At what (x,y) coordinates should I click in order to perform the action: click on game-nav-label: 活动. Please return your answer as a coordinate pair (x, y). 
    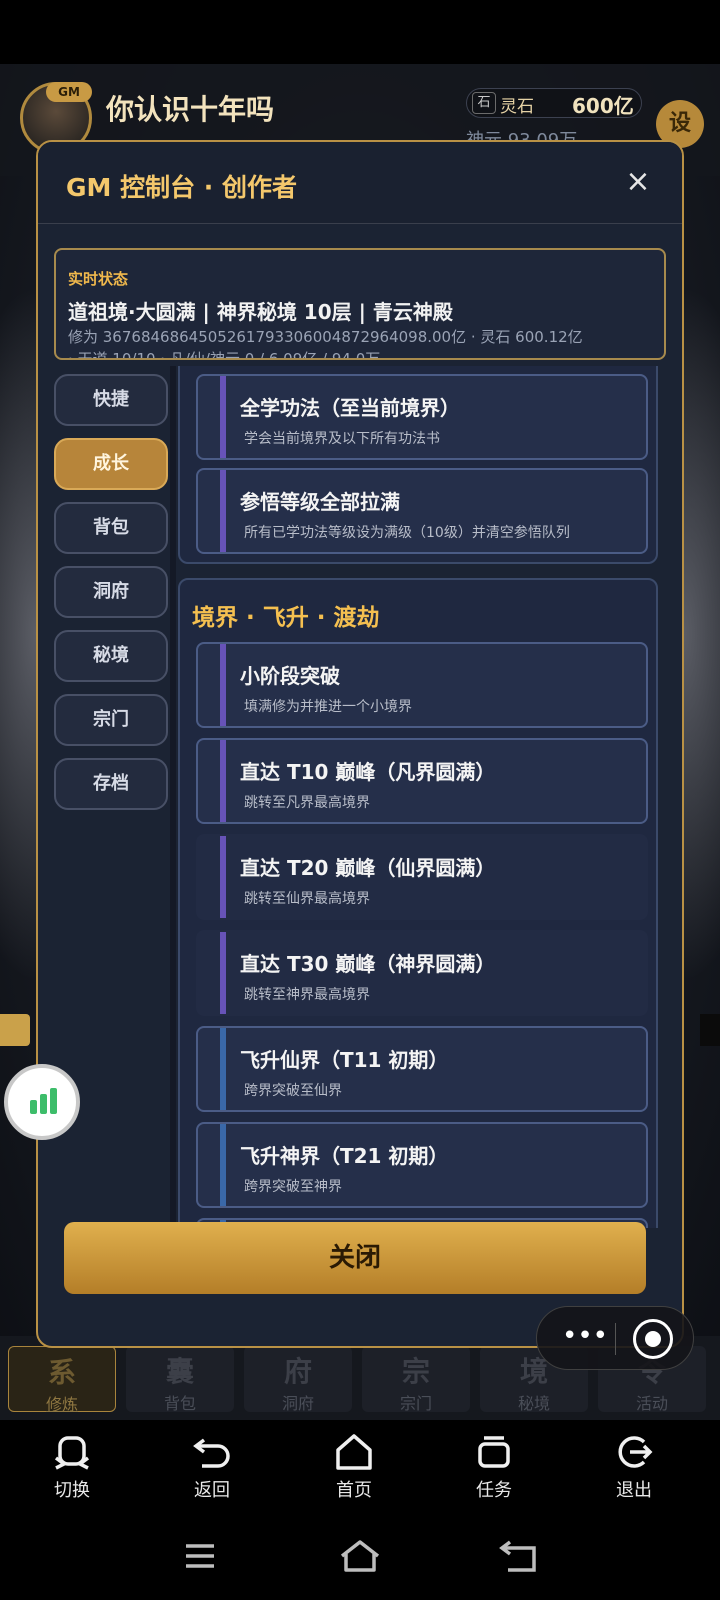
    Looking at the image, I should click on (651, 1403).